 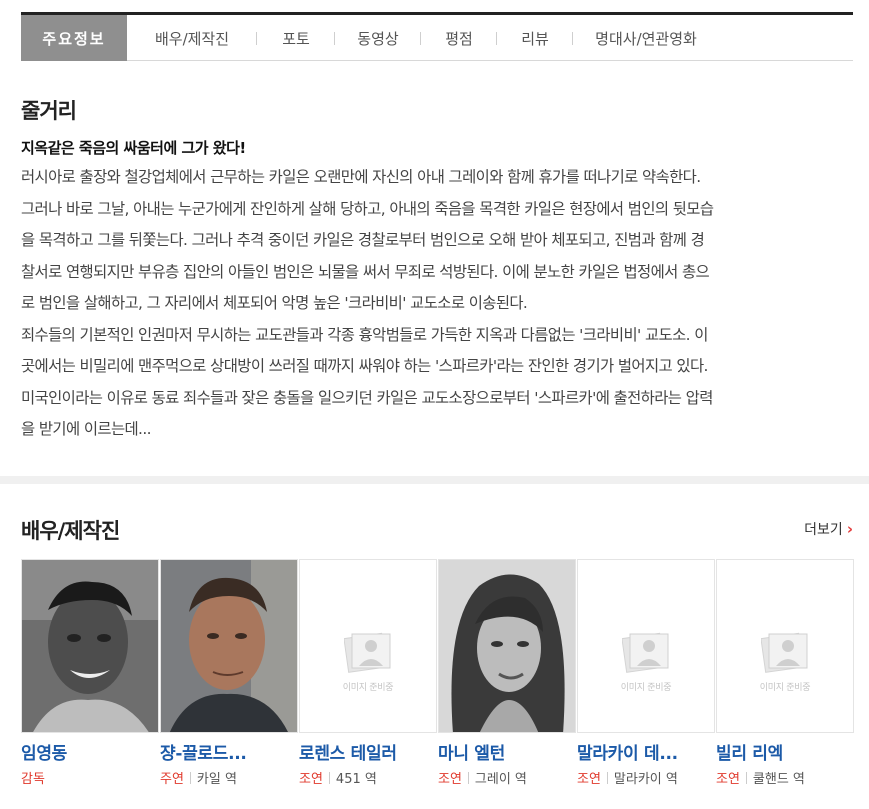 What do you see at coordinates (90, 777) in the screenshot?
I see `person-role-line: 감독` at bounding box center [90, 777].